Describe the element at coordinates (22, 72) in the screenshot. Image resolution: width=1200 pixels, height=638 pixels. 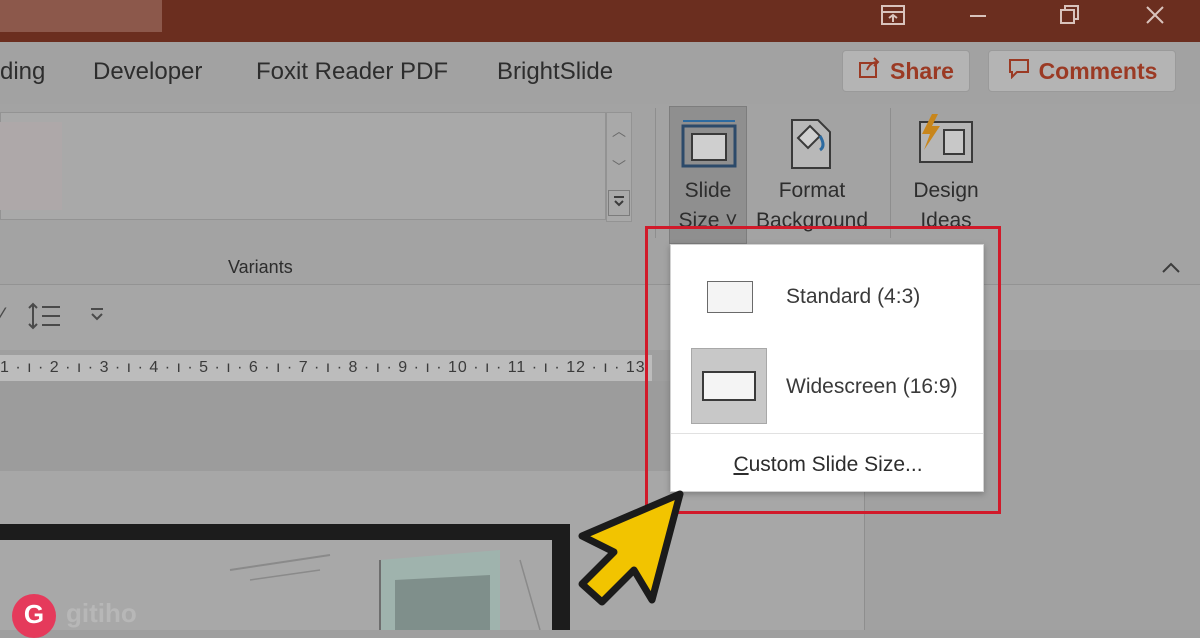
I see `tab-recording: ding` at that location.